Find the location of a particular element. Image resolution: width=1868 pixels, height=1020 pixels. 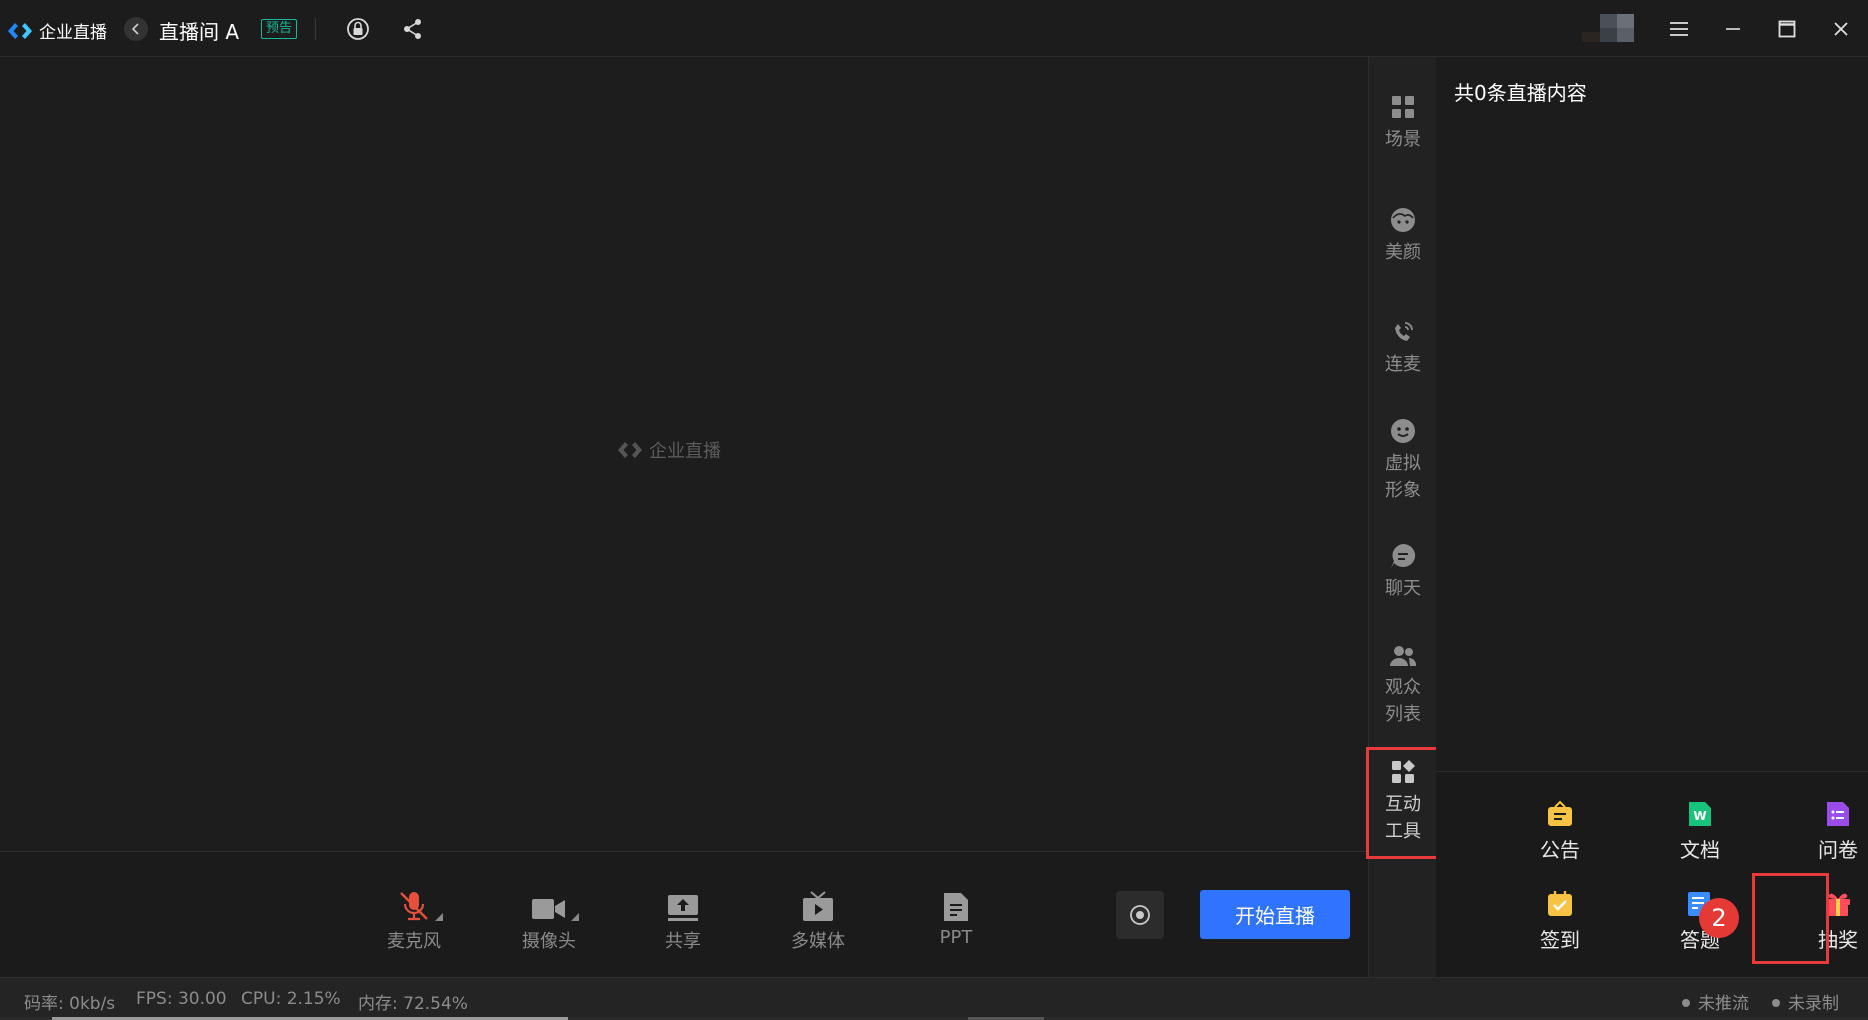

lock-button is located at coordinates (358, 29).